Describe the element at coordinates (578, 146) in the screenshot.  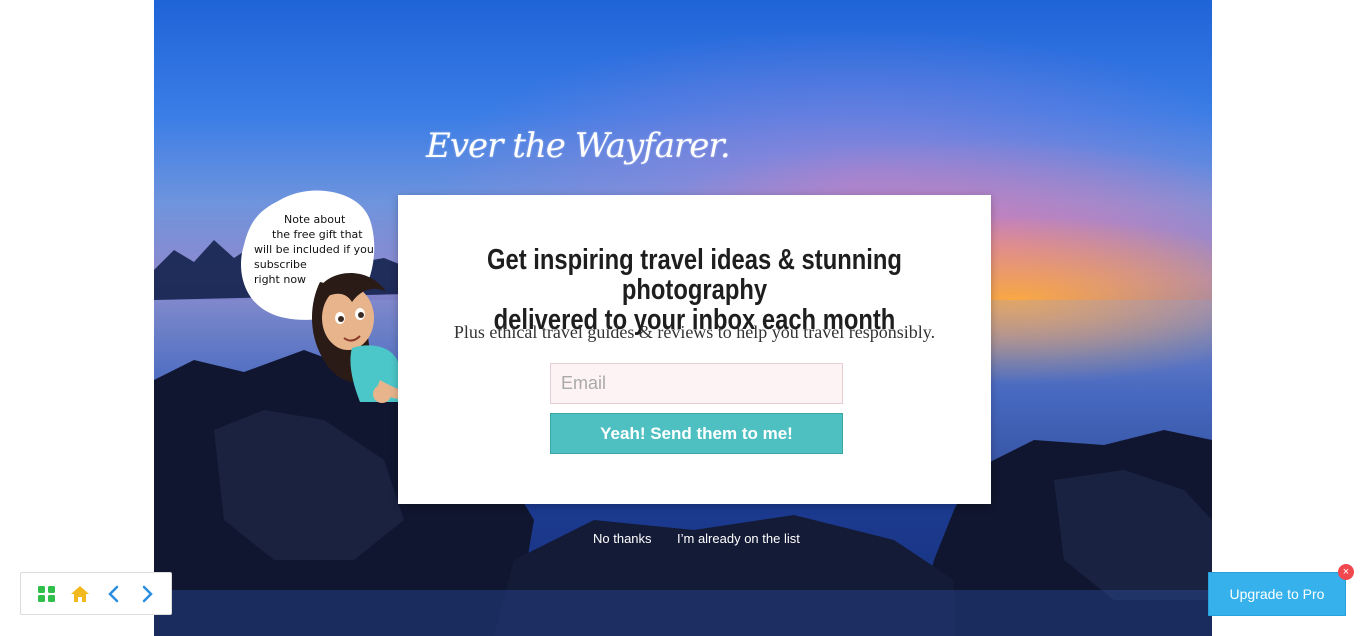
I see `site-logo: Ever the Wayfarer.` at that location.